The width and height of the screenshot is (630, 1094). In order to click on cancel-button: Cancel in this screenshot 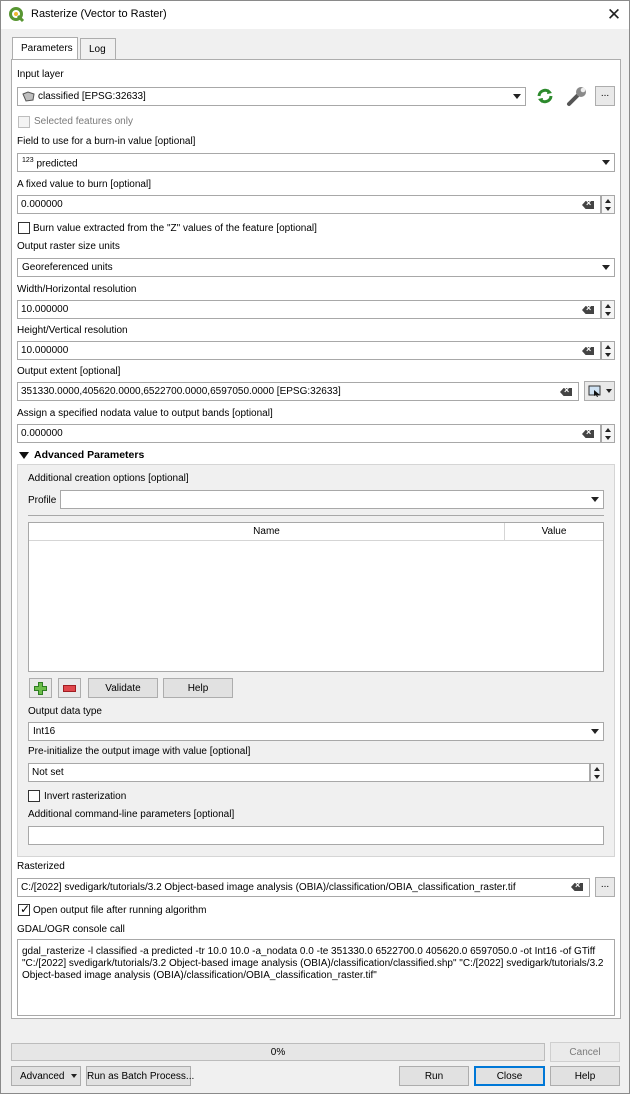, I will do `click(585, 1052)`.